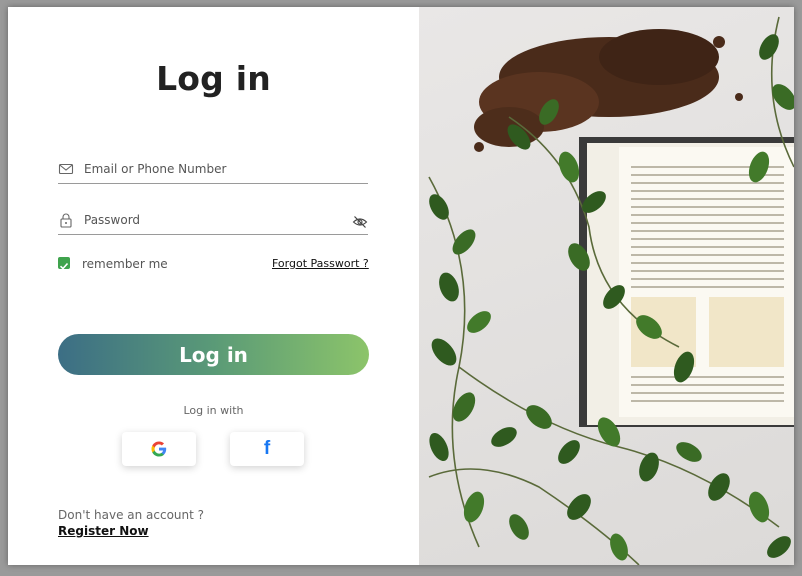 The height and width of the screenshot is (576, 802). Describe the element at coordinates (213, 410) in the screenshot. I see `login-with-label: Log in with` at that location.